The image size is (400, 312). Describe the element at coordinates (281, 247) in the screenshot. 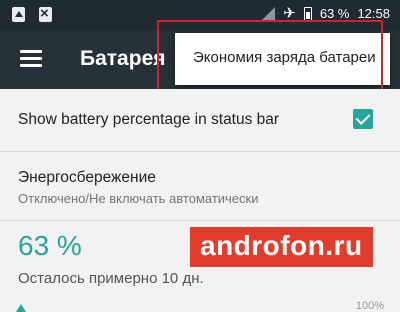

I see `watermark-logo: androfon.ru` at that location.